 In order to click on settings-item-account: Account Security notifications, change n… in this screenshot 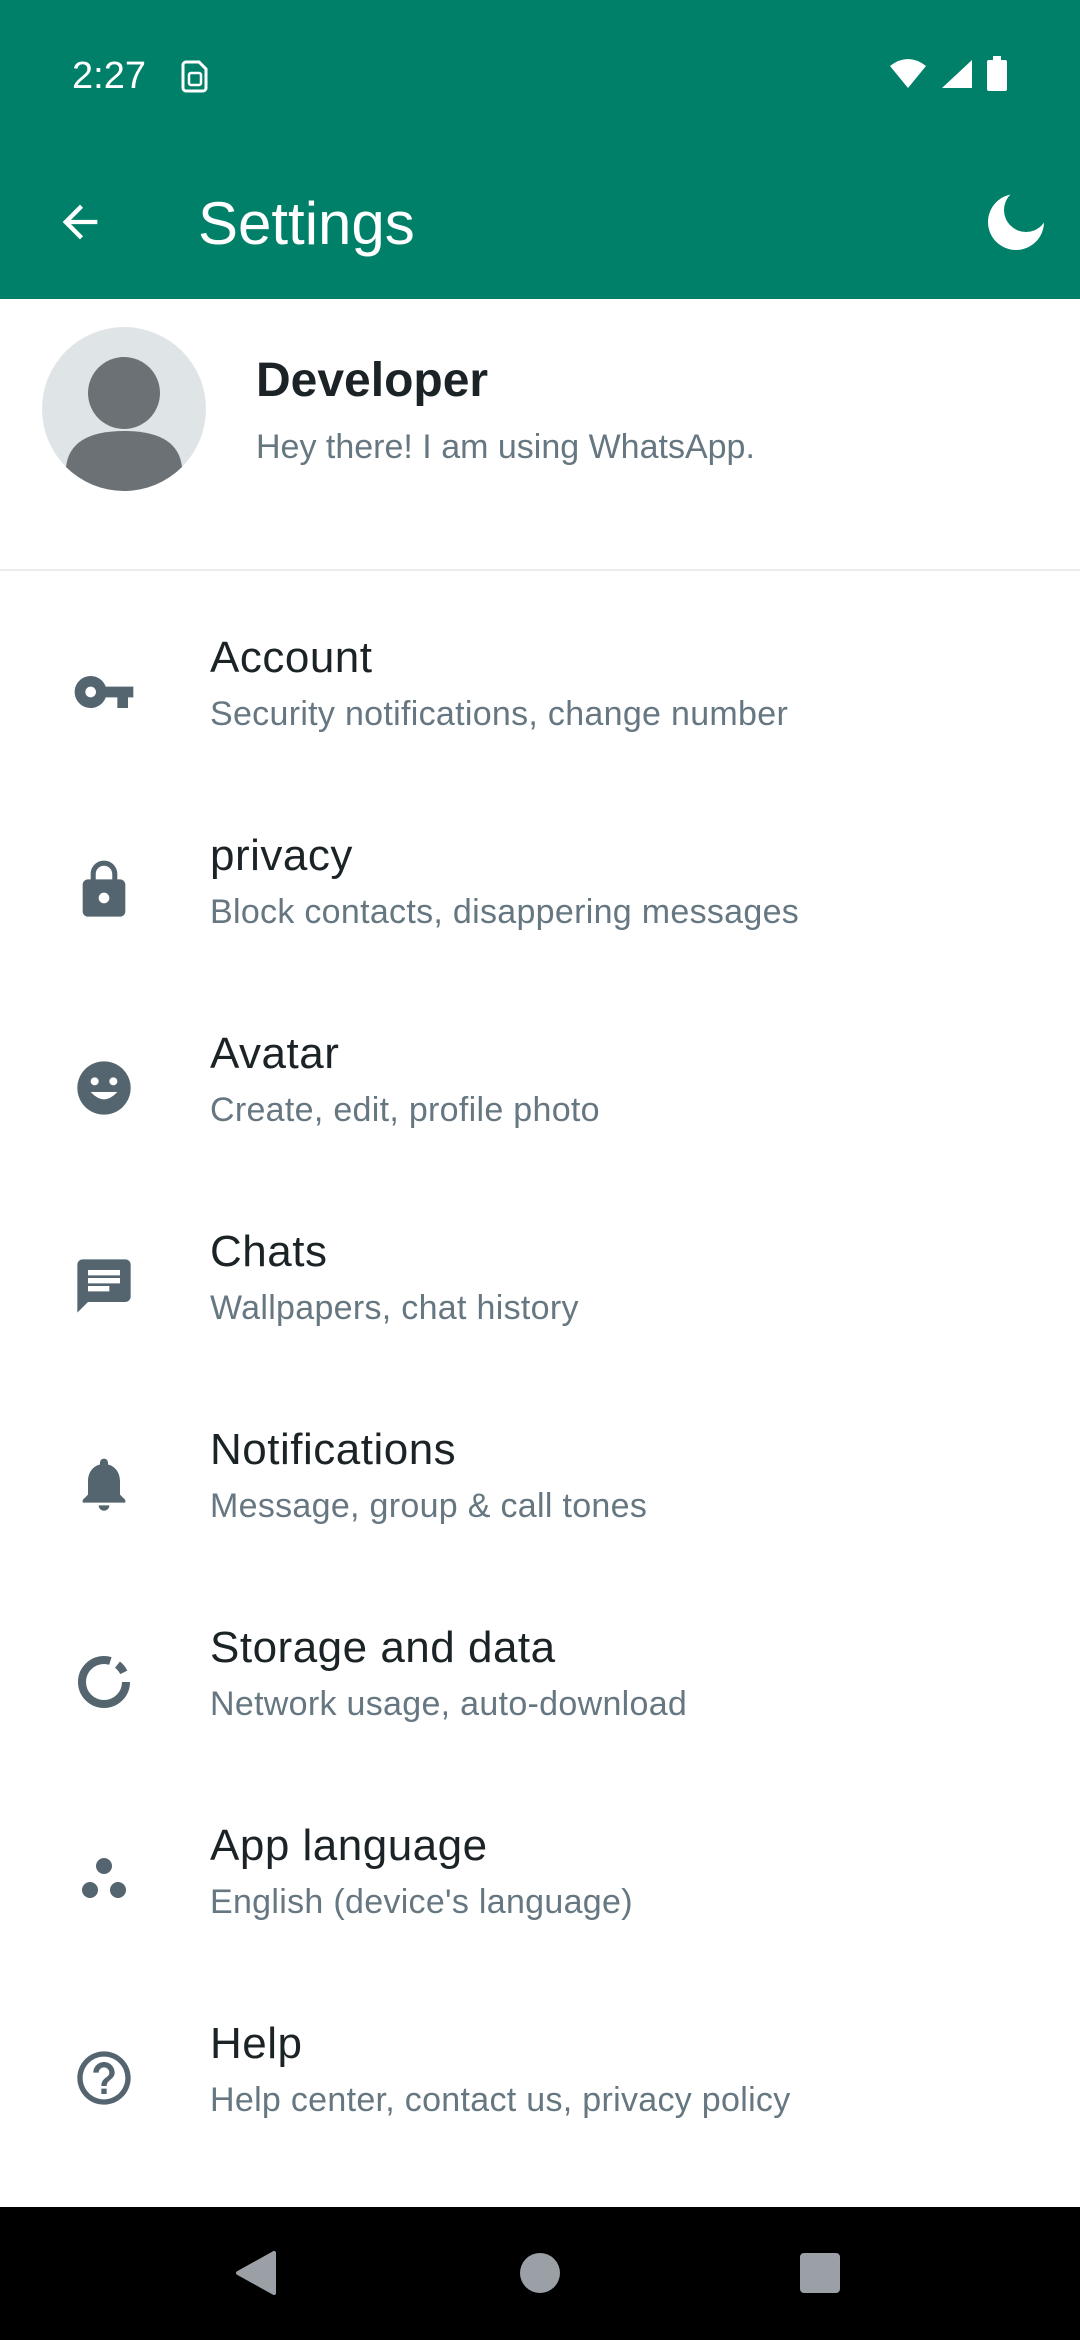, I will do `click(540, 689)`.